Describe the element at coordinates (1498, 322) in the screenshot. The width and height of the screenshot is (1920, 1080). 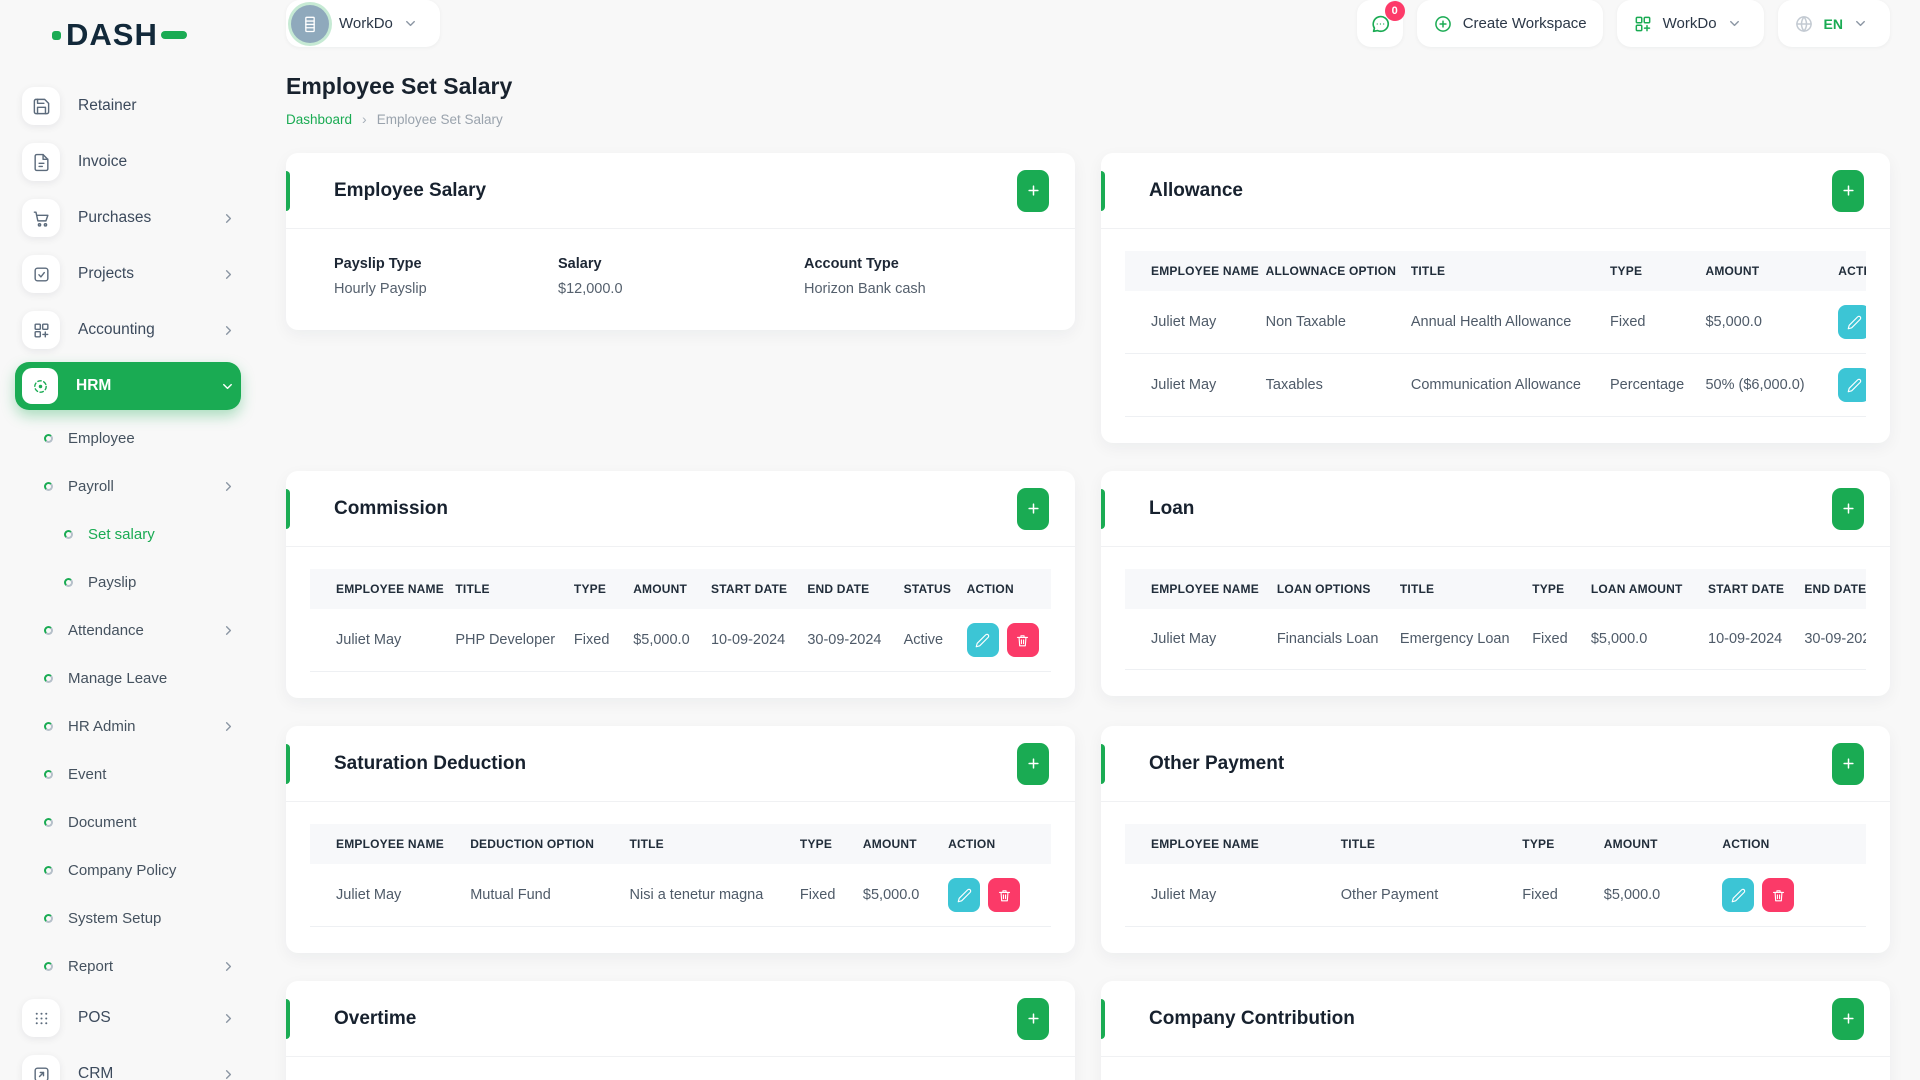
I see `table-cell: Annual Health Allowance` at that location.